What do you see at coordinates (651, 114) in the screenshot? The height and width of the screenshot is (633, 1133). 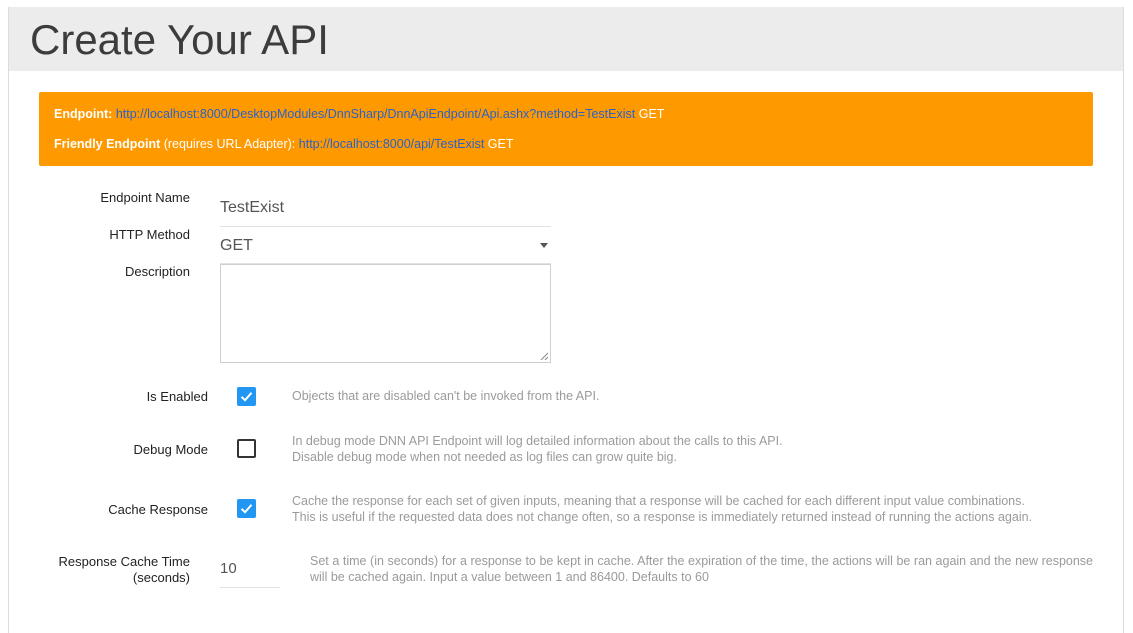 I see `endpoint-method: GET` at bounding box center [651, 114].